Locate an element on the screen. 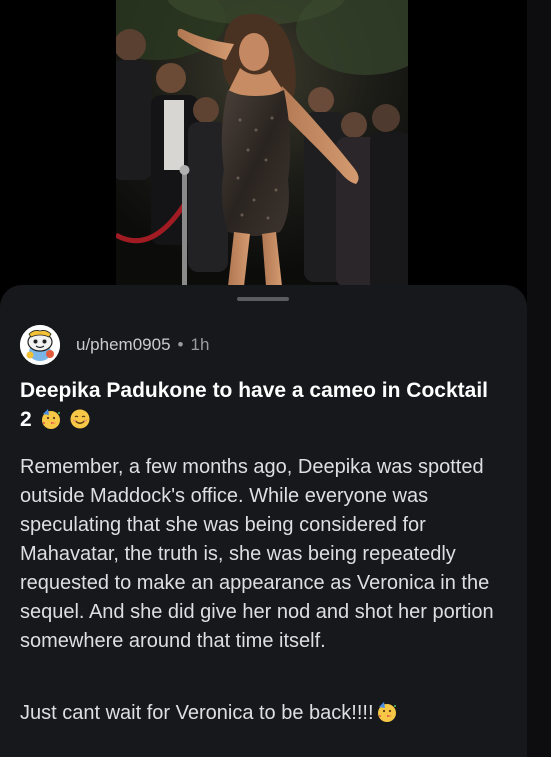 The height and width of the screenshot is (757, 551). user-avatar is located at coordinates (40, 345).